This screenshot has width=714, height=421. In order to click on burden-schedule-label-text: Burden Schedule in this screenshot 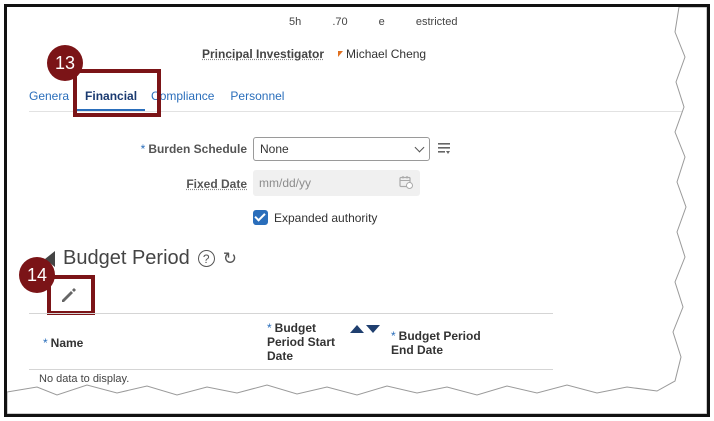, I will do `click(197, 149)`.